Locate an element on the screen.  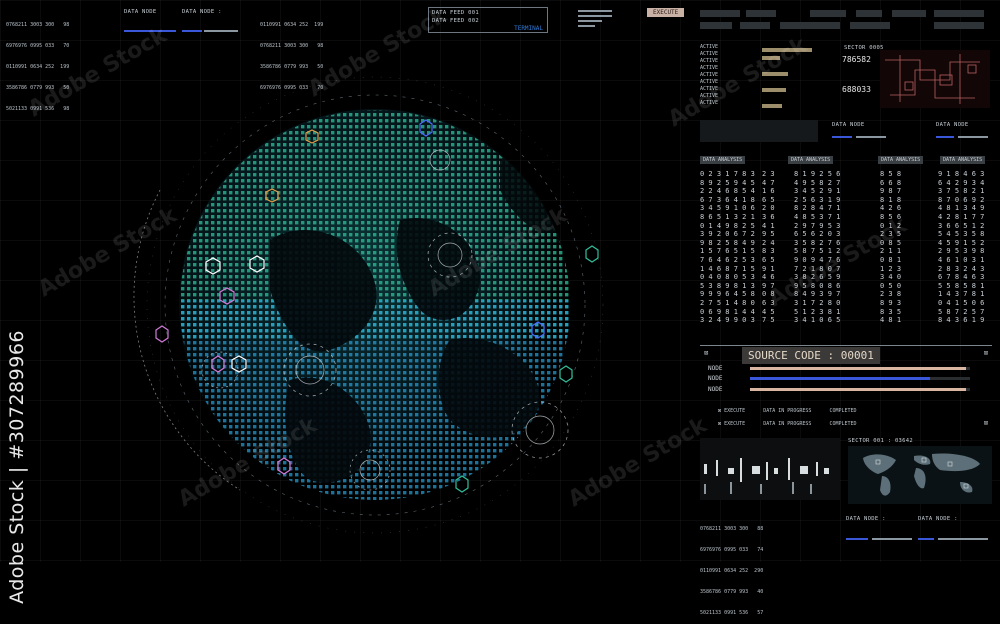
number-row: 5021133 0991 536 98 is located at coordinates (38, 109).